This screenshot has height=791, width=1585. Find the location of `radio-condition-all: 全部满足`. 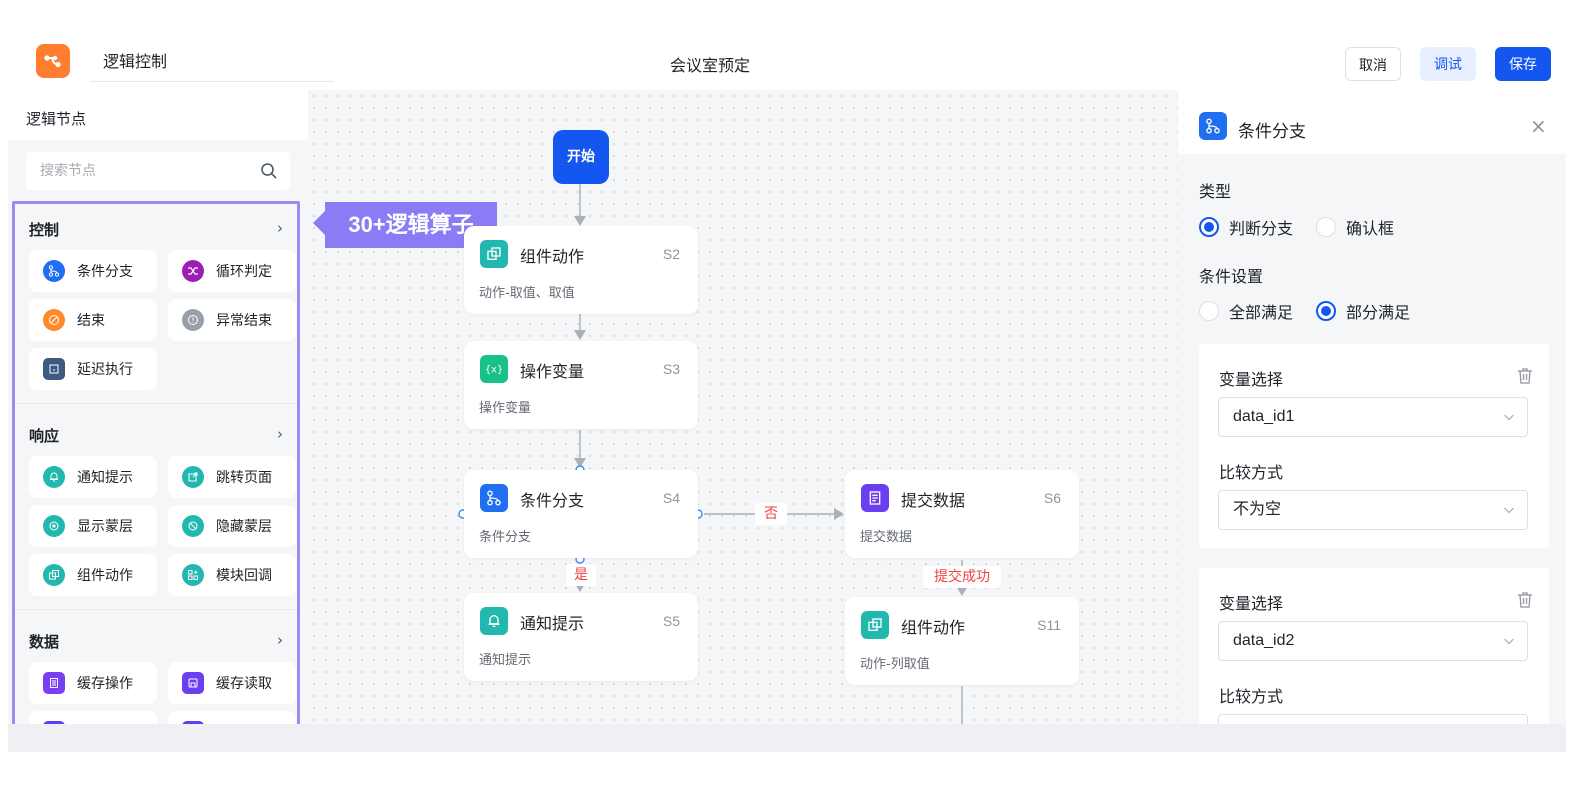

radio-condition-all: 全部满足 is located at coordinates (1246, 311).